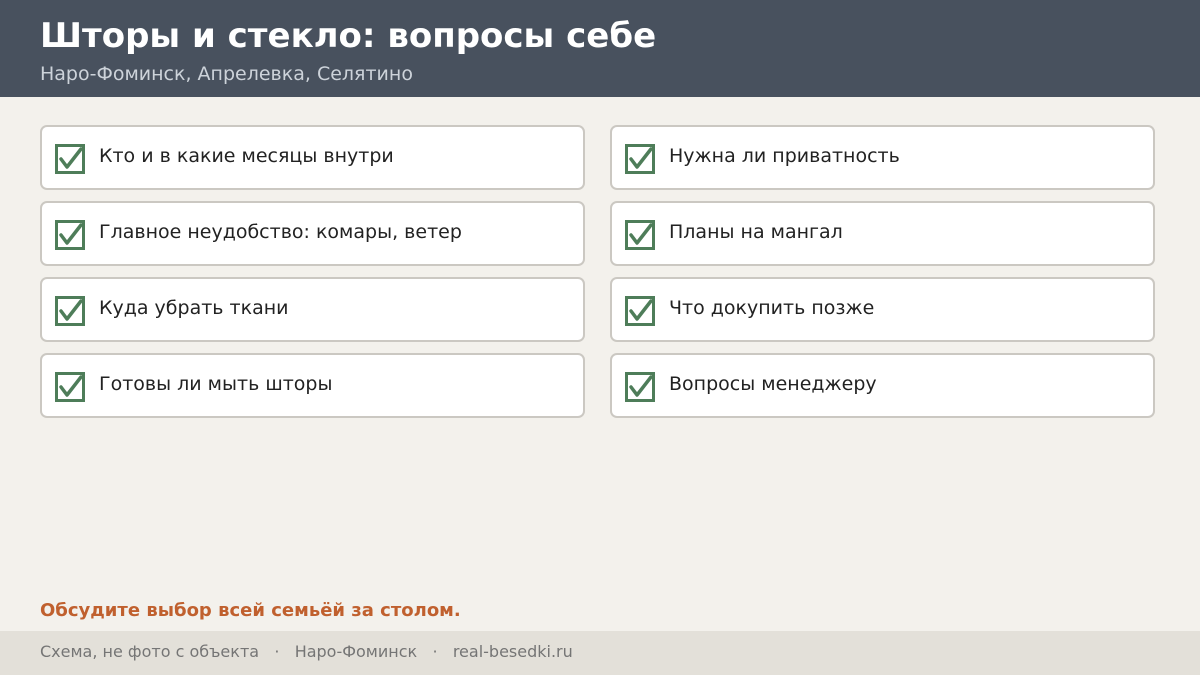  Describe the element at coordinates (246, 156) in the screenshot. I see `checklist-item-label: Кто и в какие месяцы внутри` at that location.